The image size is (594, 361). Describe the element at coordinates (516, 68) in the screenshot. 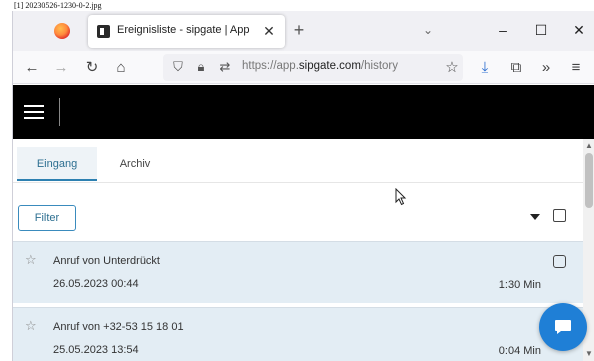

I see `extensions-icon: ⧉` at that location.